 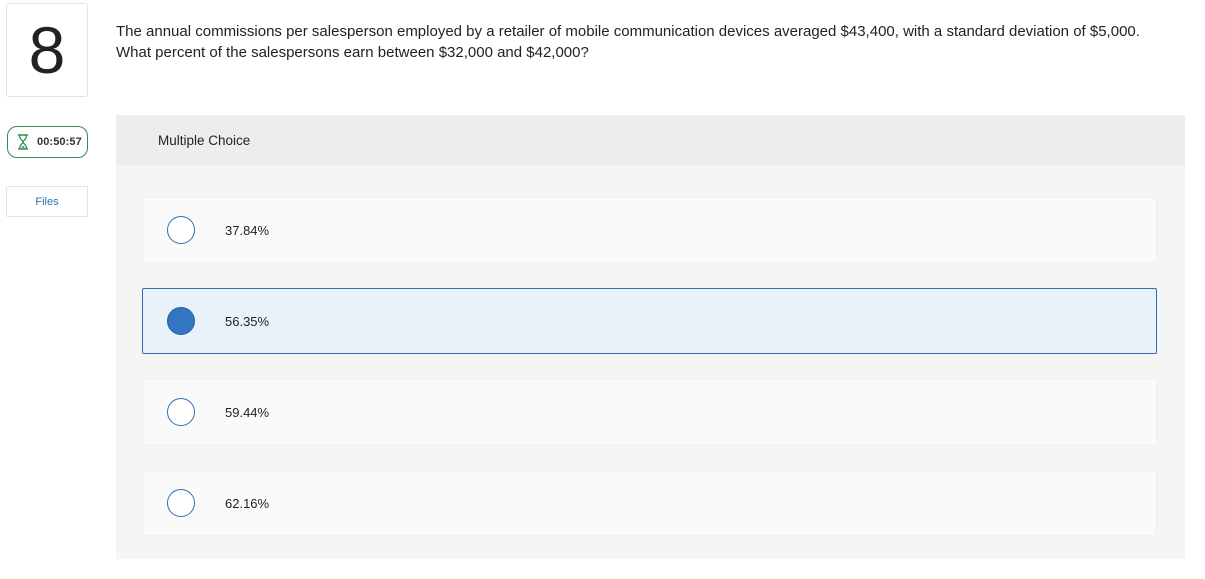 I want to click on question-number-box: 8, so click(x=47, y=50).